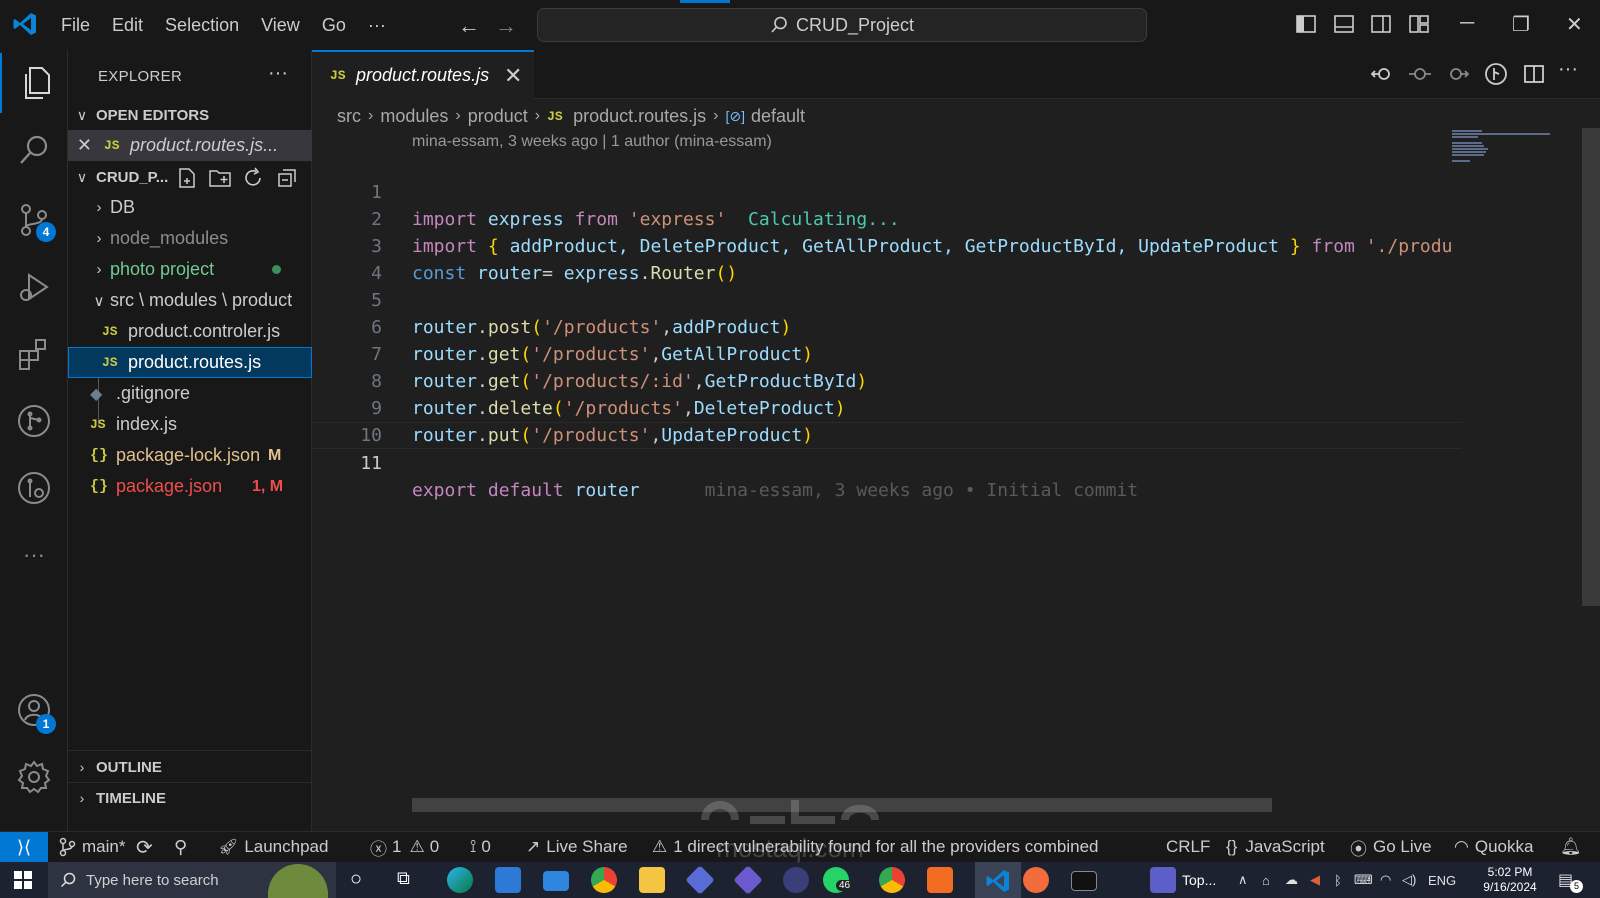 The height and width of the screenshot is (898, 1600). Describe the element at coordinates (1338, 880) in the screenshot. I see `bluetooth-icon: ᛒ` at that location.